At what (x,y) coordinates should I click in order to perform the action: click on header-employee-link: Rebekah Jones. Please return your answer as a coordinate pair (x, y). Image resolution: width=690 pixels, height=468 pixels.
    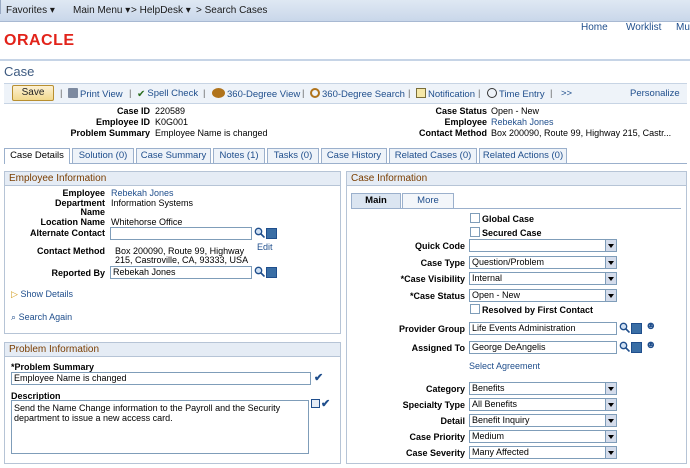
    Looking at the image, I should click on (522, 122).